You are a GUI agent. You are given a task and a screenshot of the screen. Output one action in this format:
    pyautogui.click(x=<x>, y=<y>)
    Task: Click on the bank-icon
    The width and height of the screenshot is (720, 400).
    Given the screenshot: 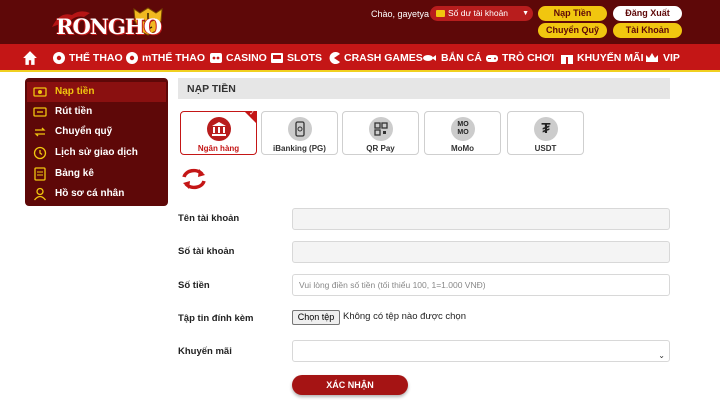 What is the action you would take?
    pyautogui.click(x=219, y=129)
    